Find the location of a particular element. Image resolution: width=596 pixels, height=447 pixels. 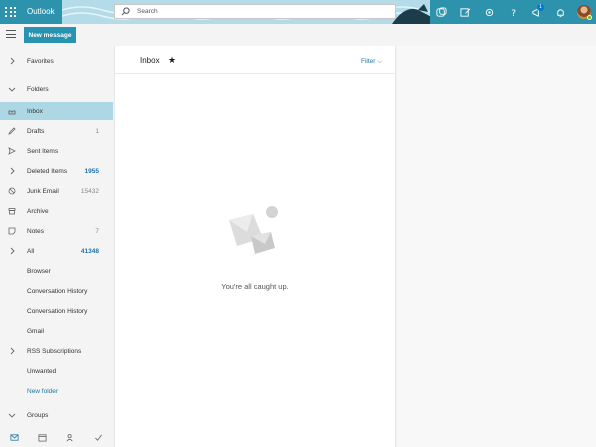

sidebar-item-unwanted: Unwanted is located at coordinates (56, 371).